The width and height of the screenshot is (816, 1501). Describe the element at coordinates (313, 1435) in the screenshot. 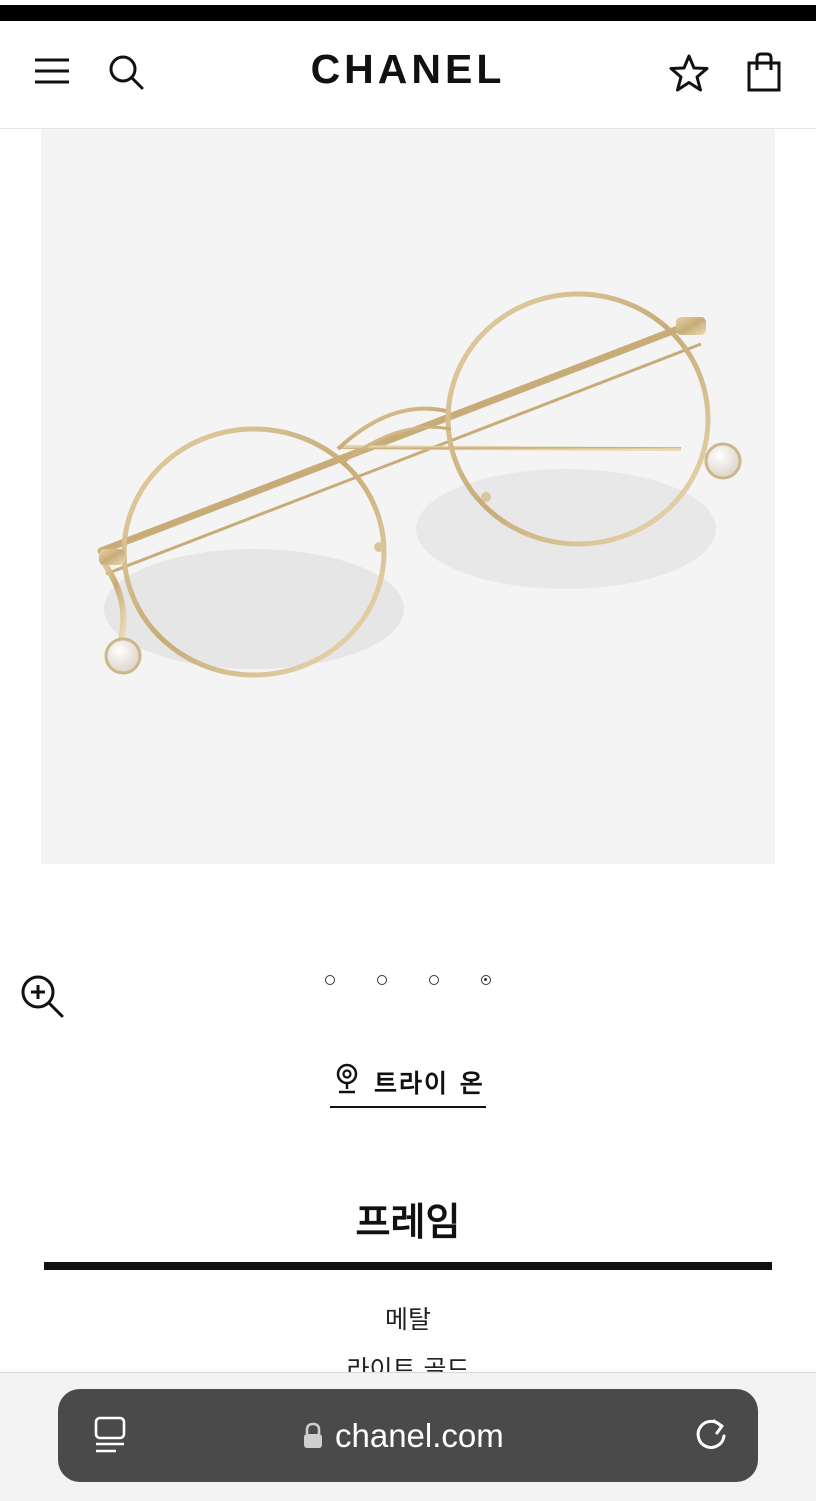

I see `lock-icon` at that location.